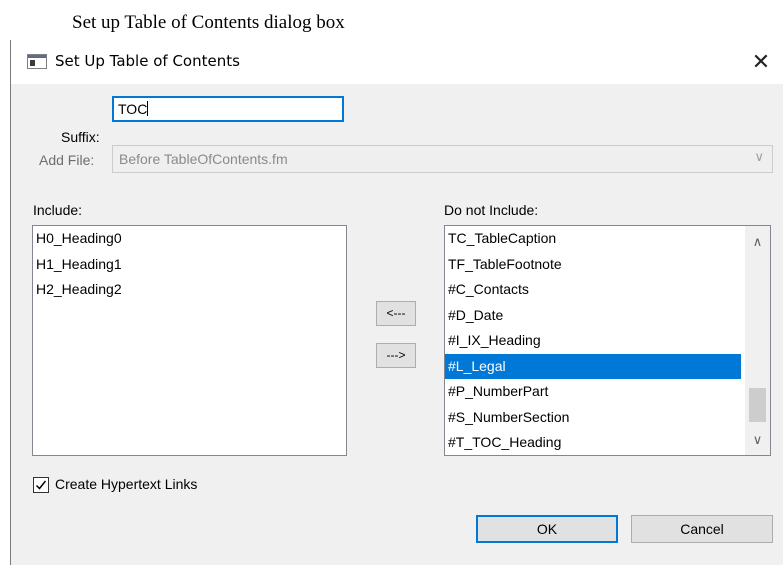 The image size is (783, 565). What do you see at coordinates (189, 290) in the screenshot?
I see `list-item: H2_Heading2` at bounding box center [189, 290].